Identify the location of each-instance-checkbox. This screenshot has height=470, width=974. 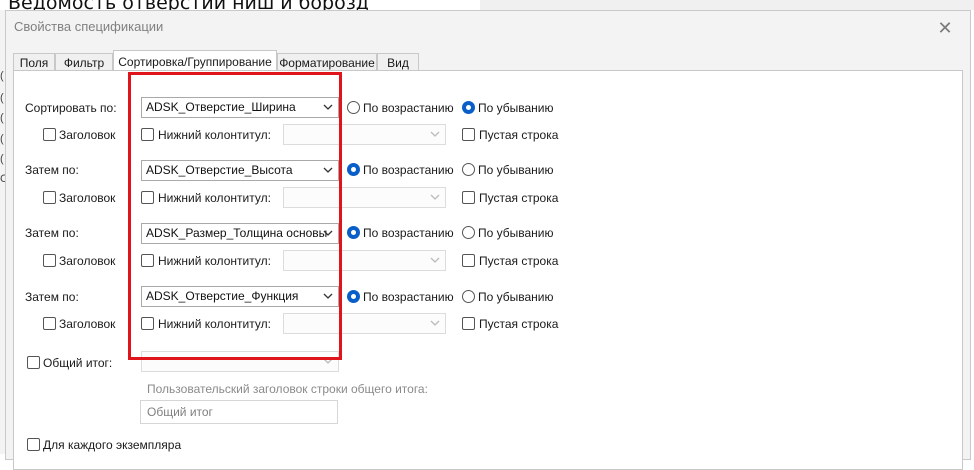
(33, 444).